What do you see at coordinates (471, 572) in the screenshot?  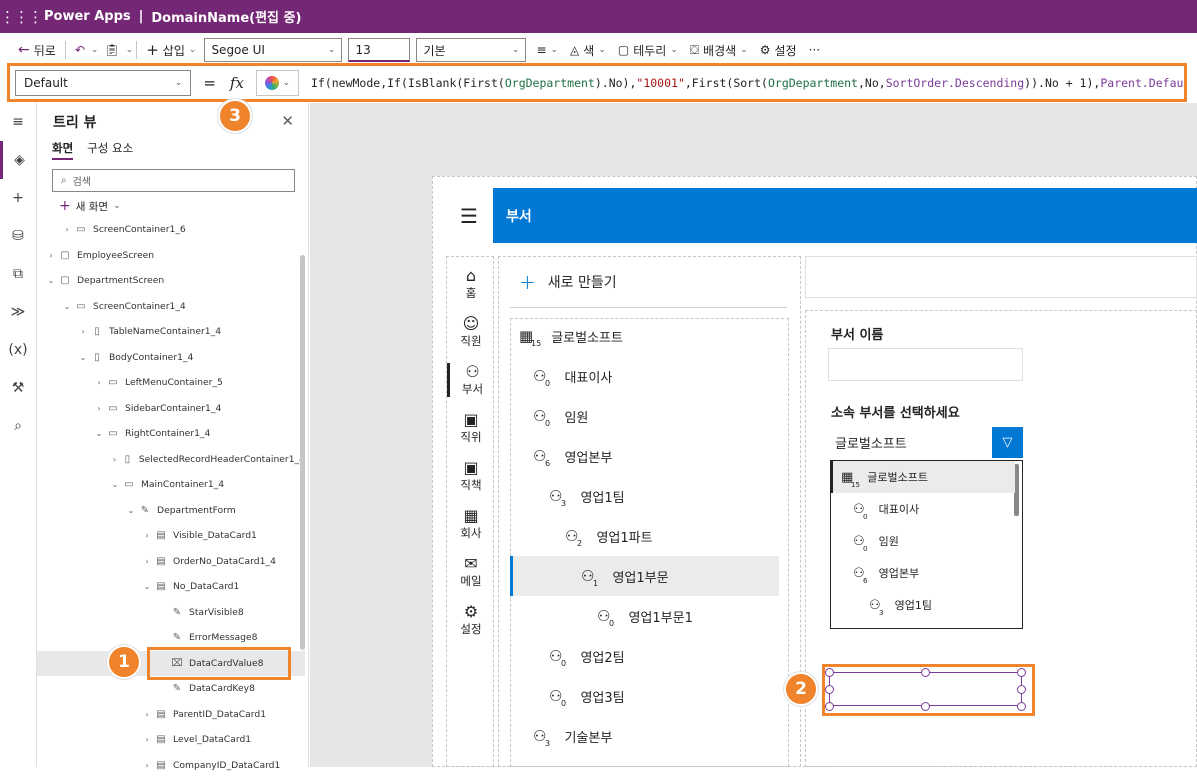 I see `menu-item-mail: ✉메일` at bounding box center [471, 572].